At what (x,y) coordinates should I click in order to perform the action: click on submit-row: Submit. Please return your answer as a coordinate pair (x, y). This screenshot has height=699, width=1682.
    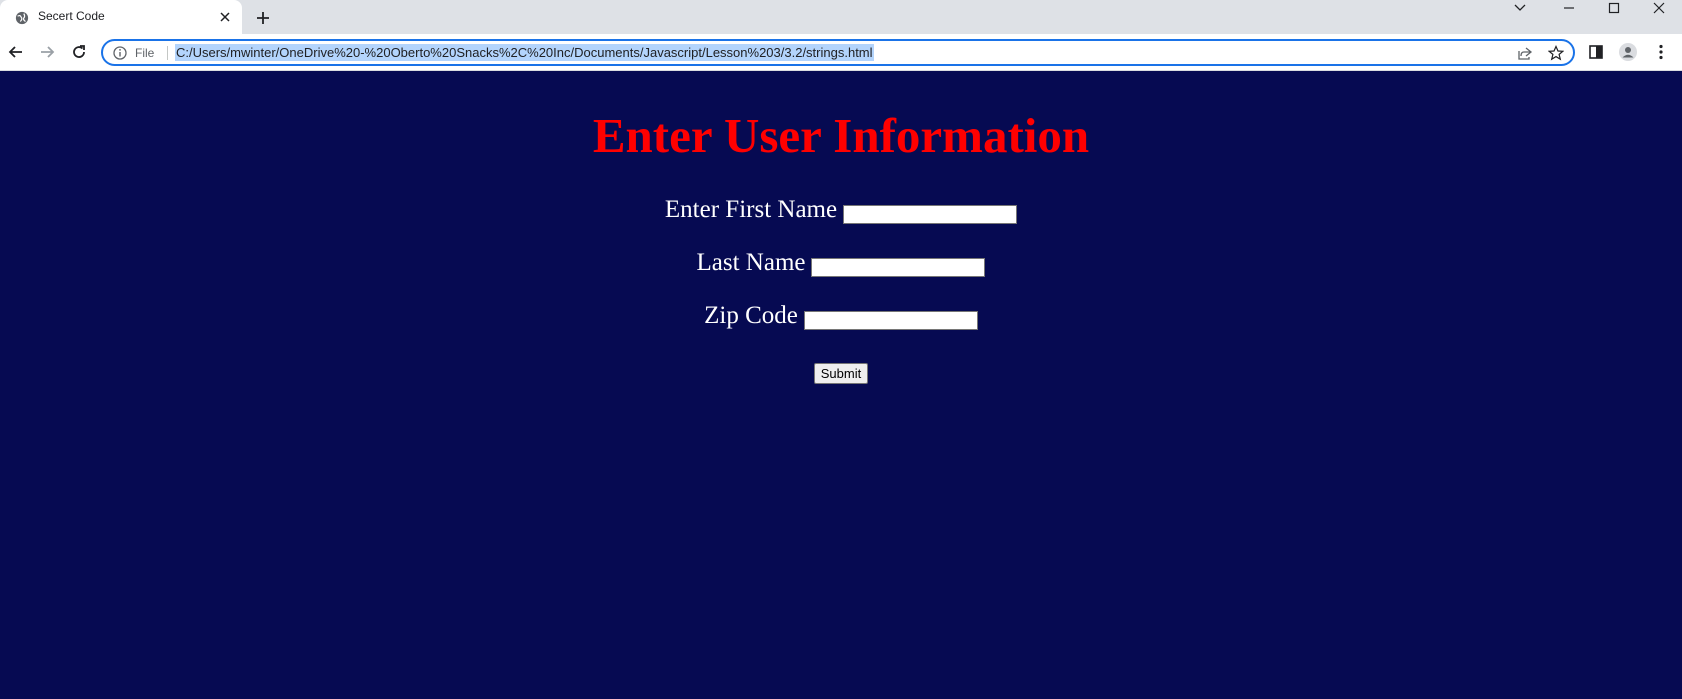
    Looking at the image, I should click on (841, 373).